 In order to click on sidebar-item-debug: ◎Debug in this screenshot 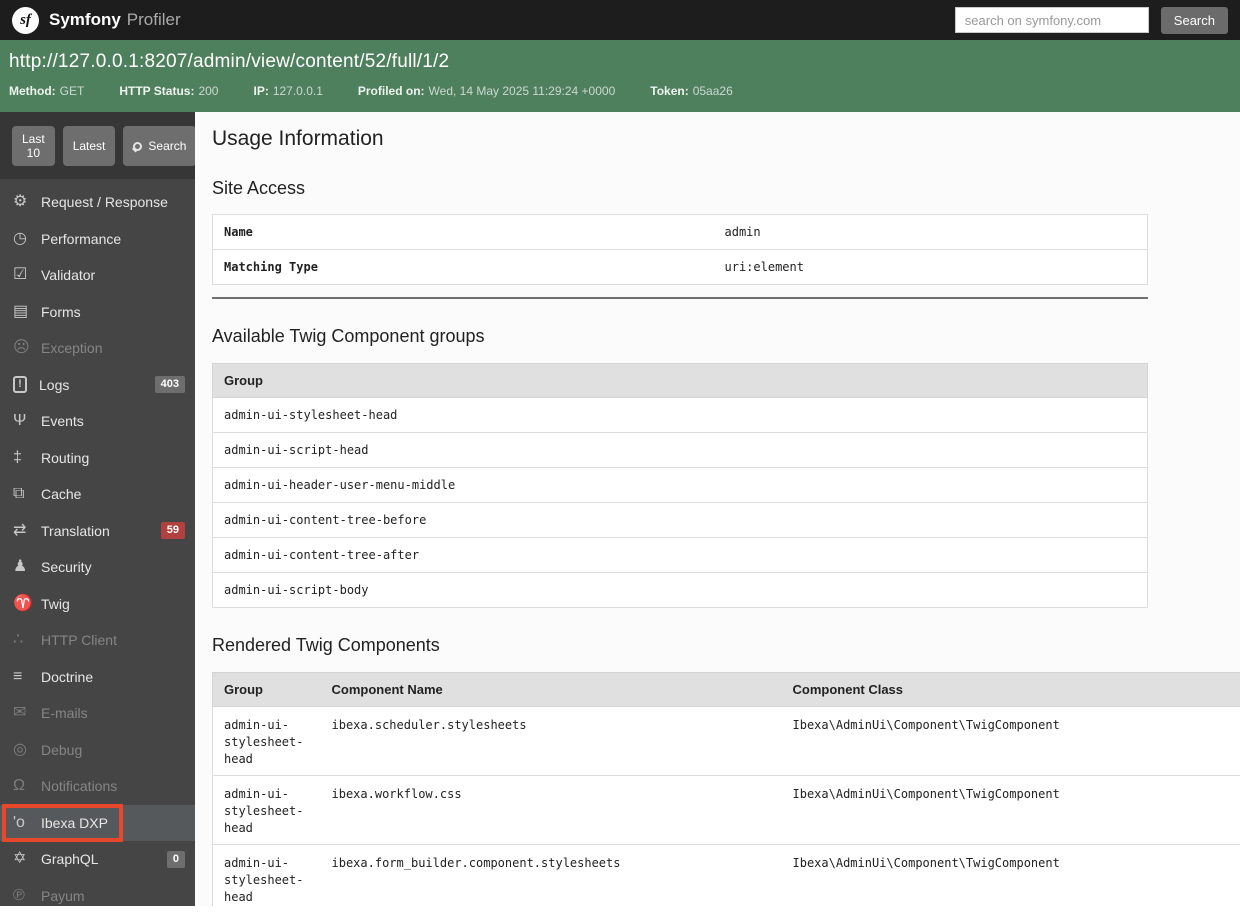, I will do `click(97, 750)`.